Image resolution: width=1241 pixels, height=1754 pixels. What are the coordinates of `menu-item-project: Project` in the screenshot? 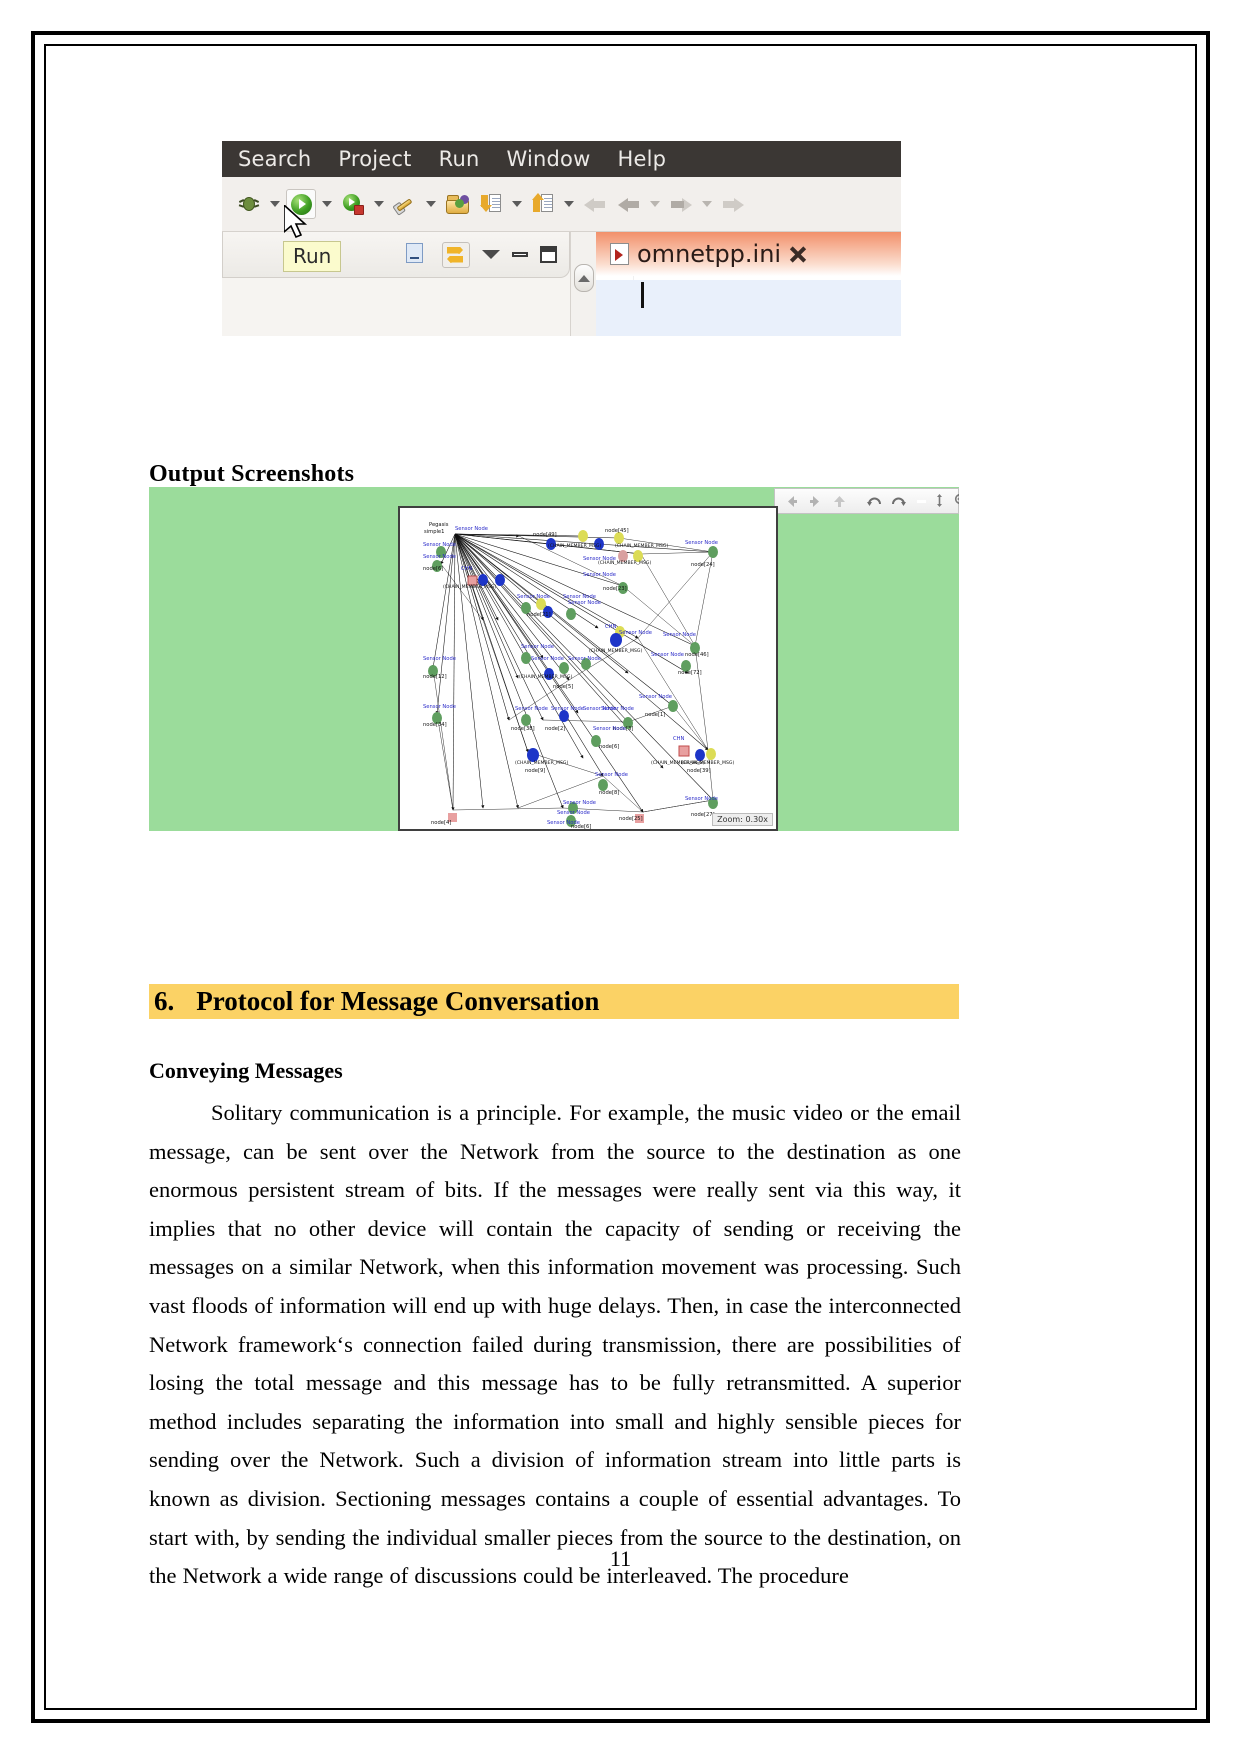 It's located at (374, 159).